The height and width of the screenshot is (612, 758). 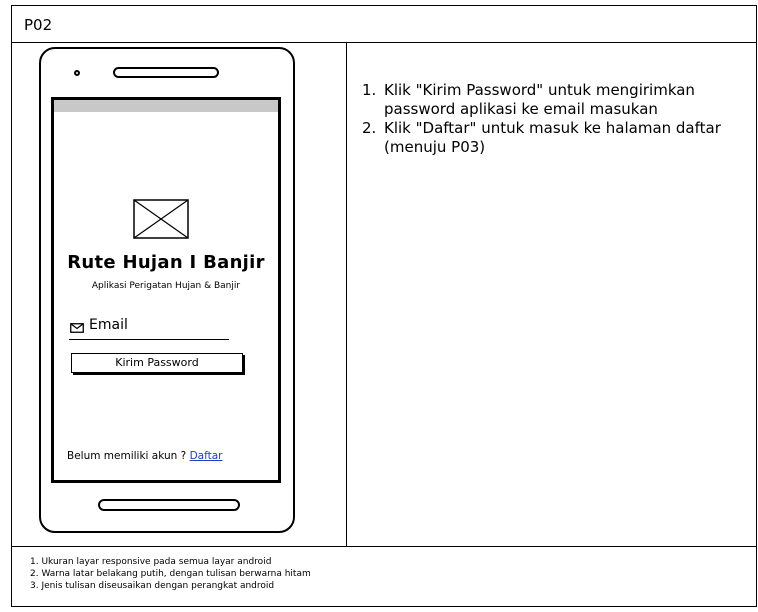 What do you see at coordinates (166, 286) in the screenshot?
I see `app-subtitle: Aplikasi Perigatan Hujan & Banjir` at bounding box center [166, 286].